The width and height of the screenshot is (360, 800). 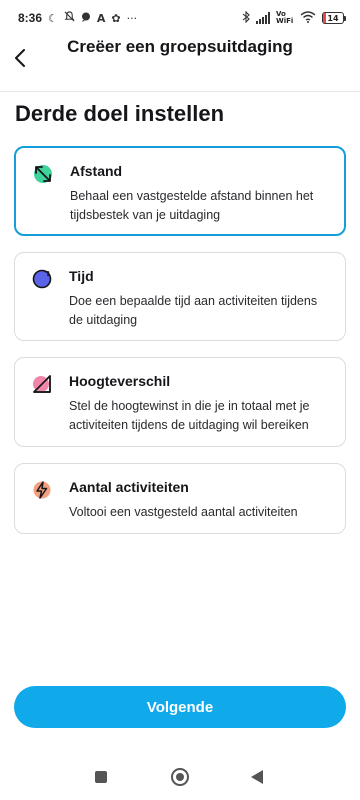 What do you see at coordinates (180, 61) in the screenshot?
I see `app-header: Creëer een groepsuitdaging` at bounding box center [180, 61].